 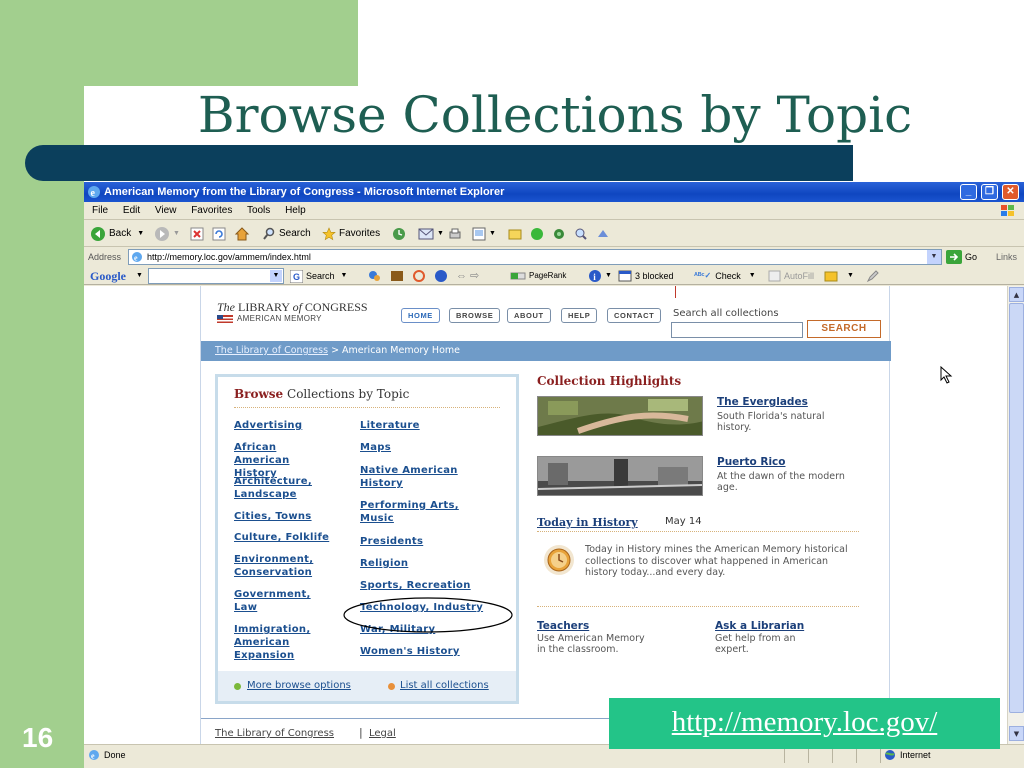 I want to click on favorites-button: Favorites, so click(x=351, y=234).